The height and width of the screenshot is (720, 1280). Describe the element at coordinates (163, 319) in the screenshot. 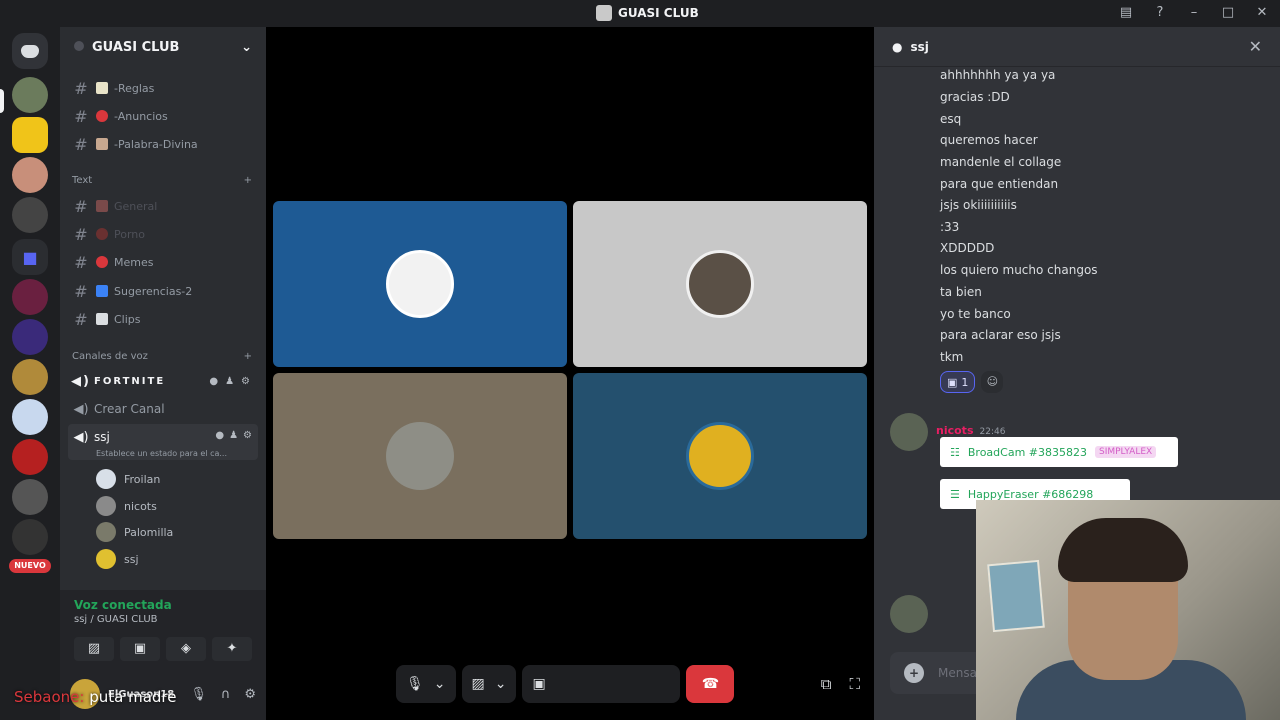

I see `channel-clips: # Clips` at that location.